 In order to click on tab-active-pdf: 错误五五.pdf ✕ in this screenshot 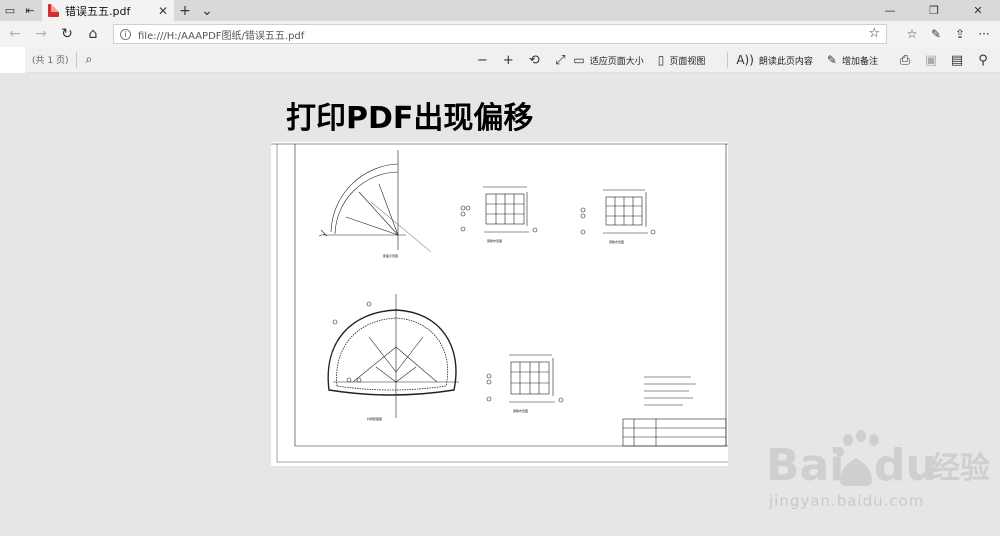, I will do `click(108, 10)`.